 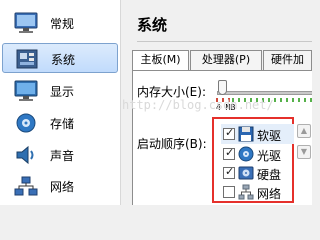 What do you see at coordinates (152, 25) in the screenshot?
I see `page-title: 系统` at bounding box center [152, 25].